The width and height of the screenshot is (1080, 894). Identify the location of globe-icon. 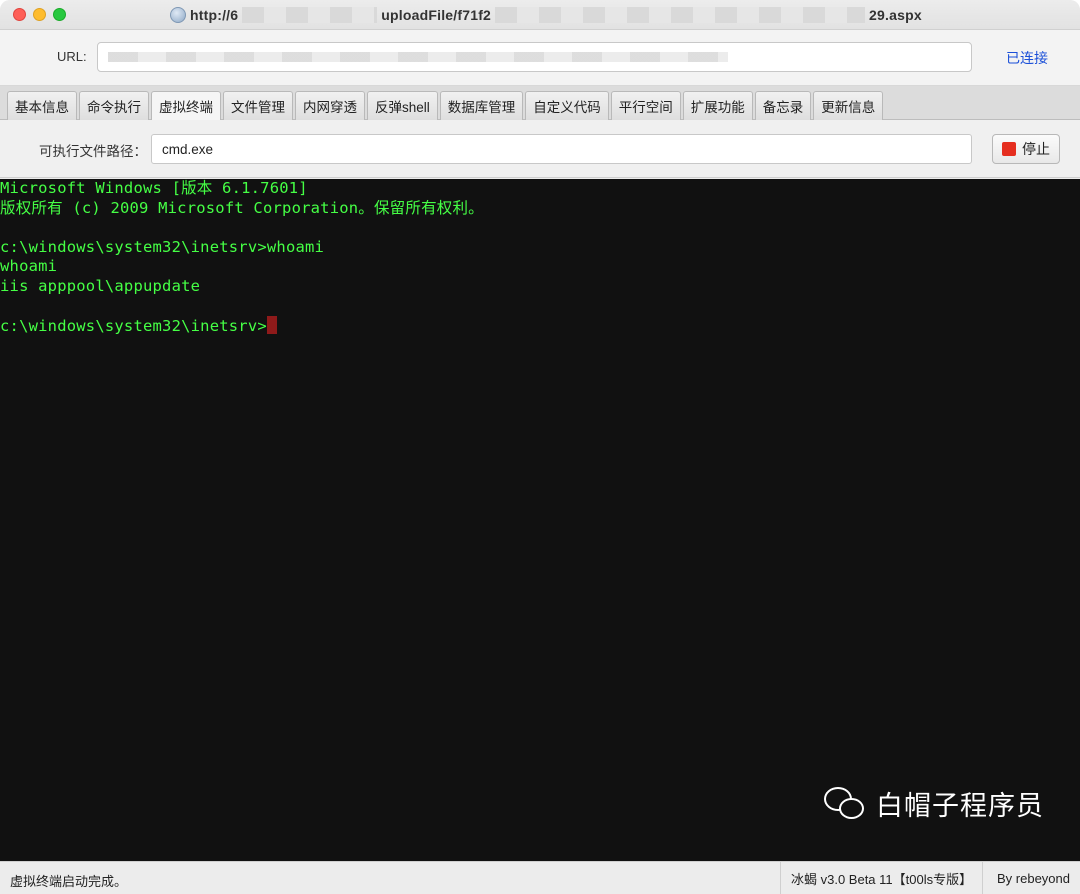
(178, 15).